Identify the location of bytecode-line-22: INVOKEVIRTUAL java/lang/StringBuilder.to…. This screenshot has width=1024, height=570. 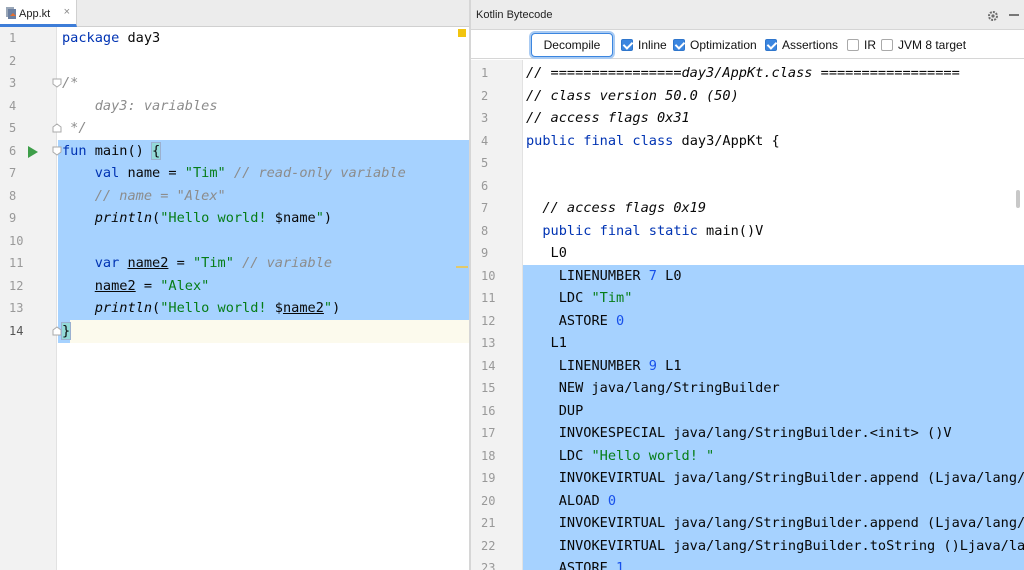
(775, 546).